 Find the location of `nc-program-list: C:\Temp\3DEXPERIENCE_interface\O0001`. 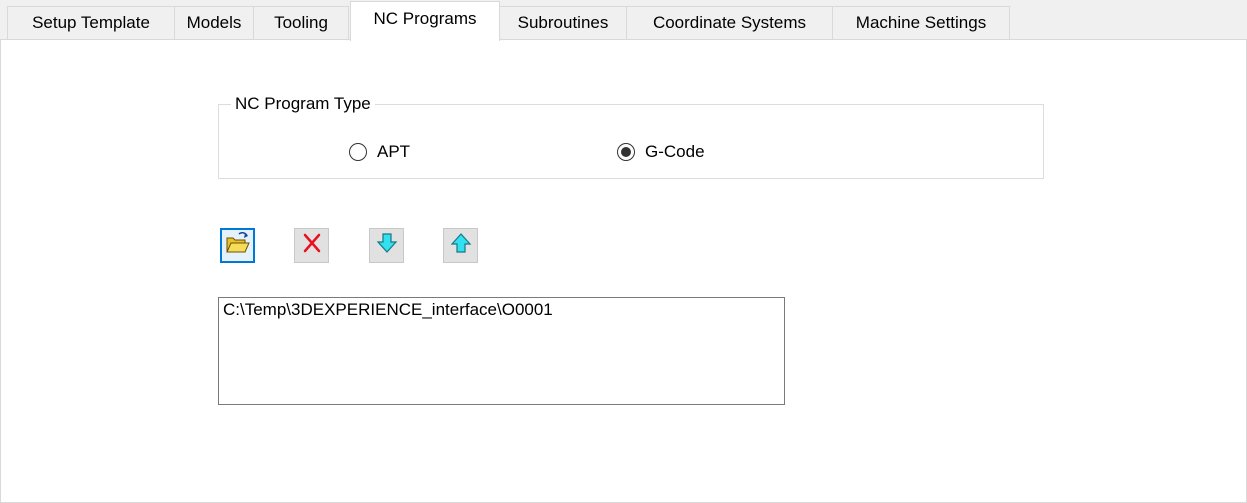

nc-program-list: C:\Temp\3DEXPERIENCE_interface\O0001 is located at coordinates (501, 351).